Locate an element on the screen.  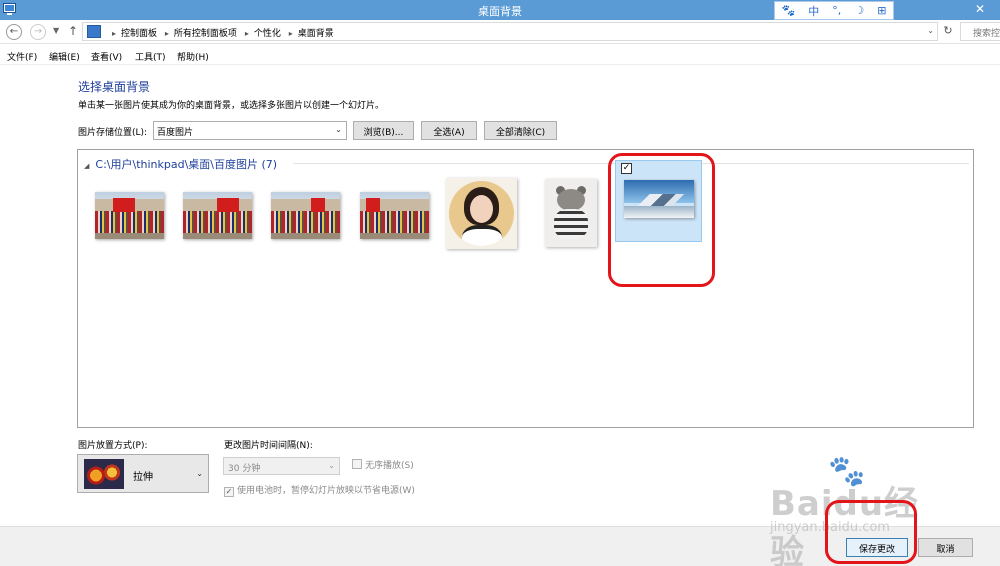
paw-icon: 🐾 is located at coordinates (789, 10).